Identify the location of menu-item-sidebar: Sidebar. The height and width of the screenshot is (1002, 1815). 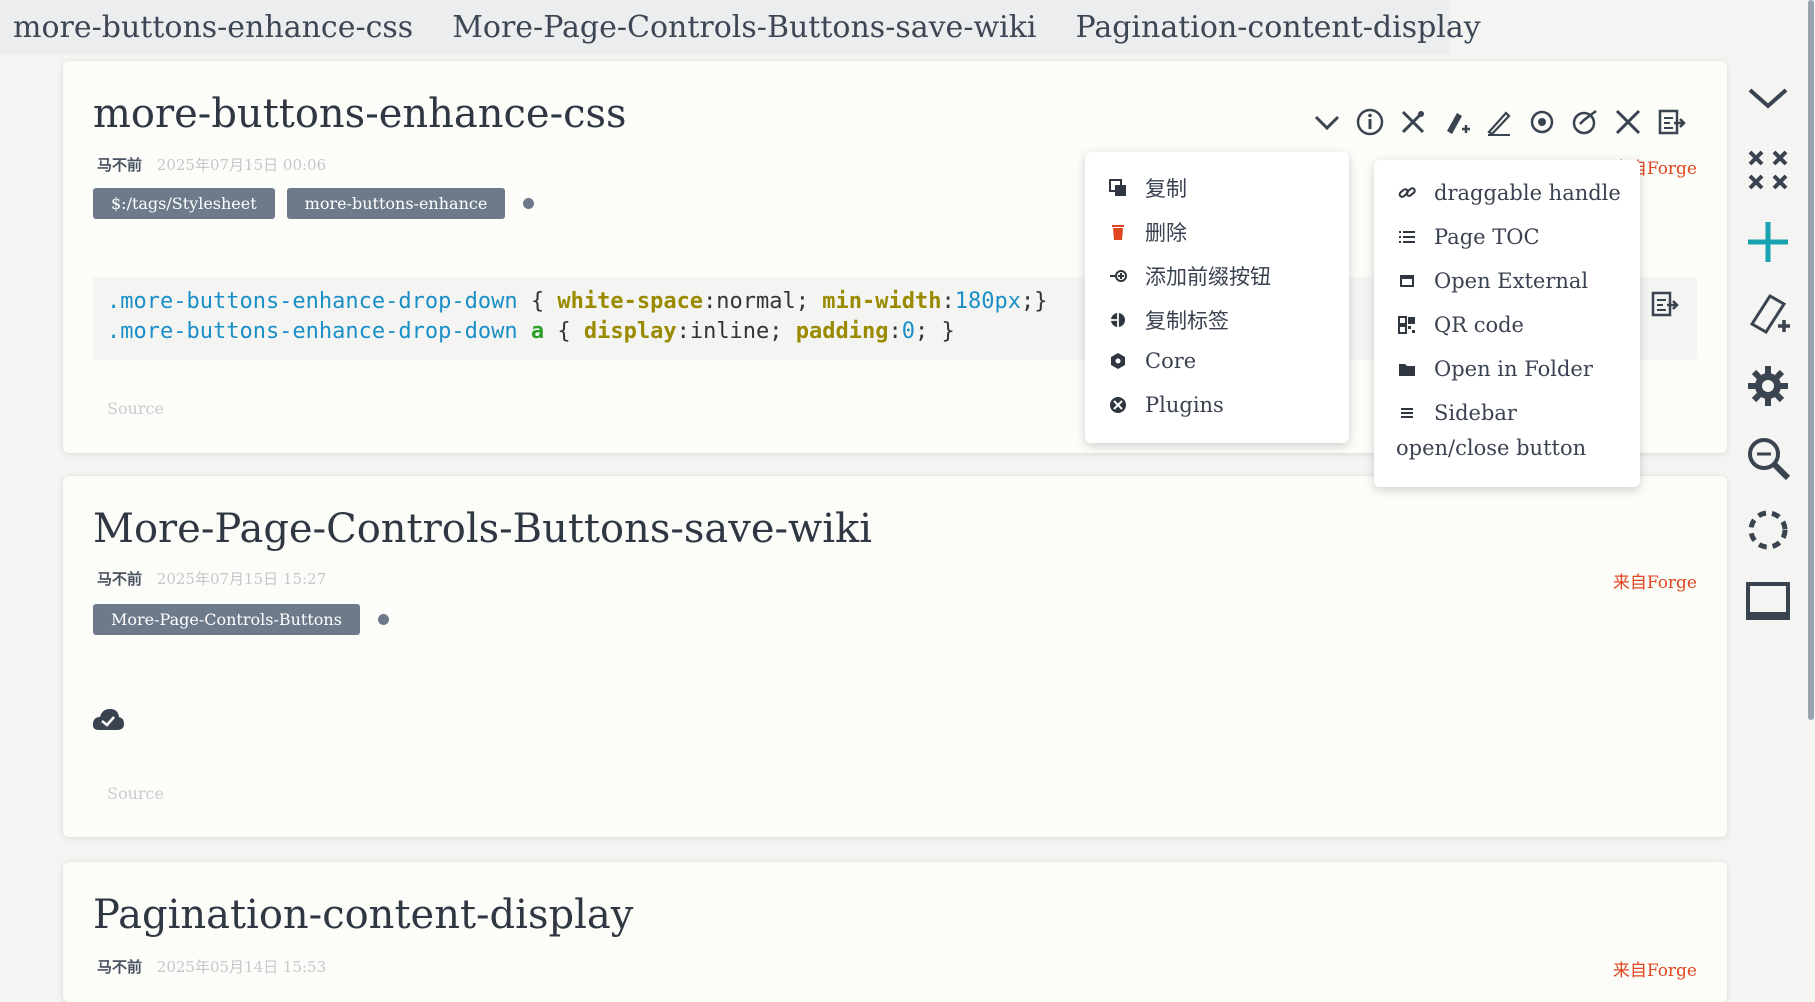
(1456, 413).